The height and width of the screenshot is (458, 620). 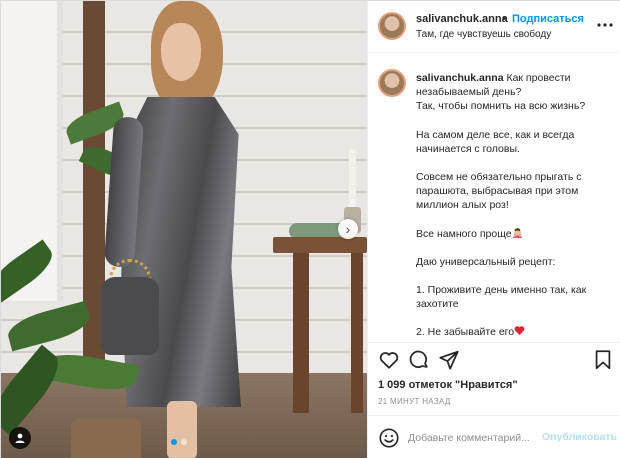 I want to click on caption-username: salivanchuk.anna, so click(x=460, y=78).